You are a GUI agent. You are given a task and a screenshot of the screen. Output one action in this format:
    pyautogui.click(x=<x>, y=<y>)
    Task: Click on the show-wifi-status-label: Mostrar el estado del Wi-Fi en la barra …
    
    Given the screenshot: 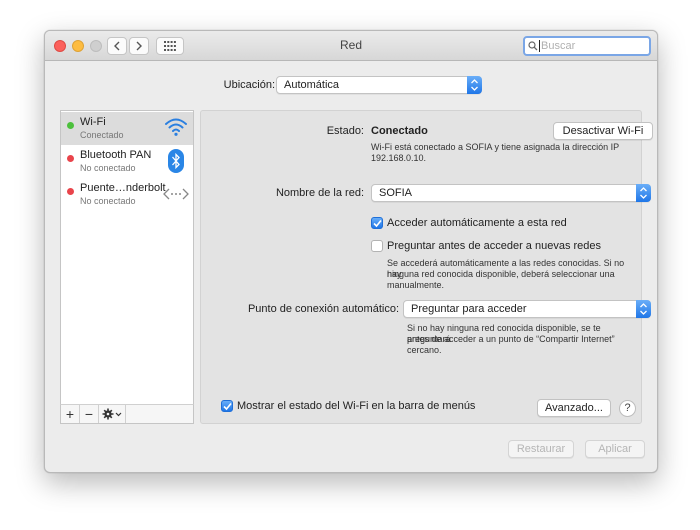 What is the action you would take?
    pyautogui.click(x=356, y=406)
    